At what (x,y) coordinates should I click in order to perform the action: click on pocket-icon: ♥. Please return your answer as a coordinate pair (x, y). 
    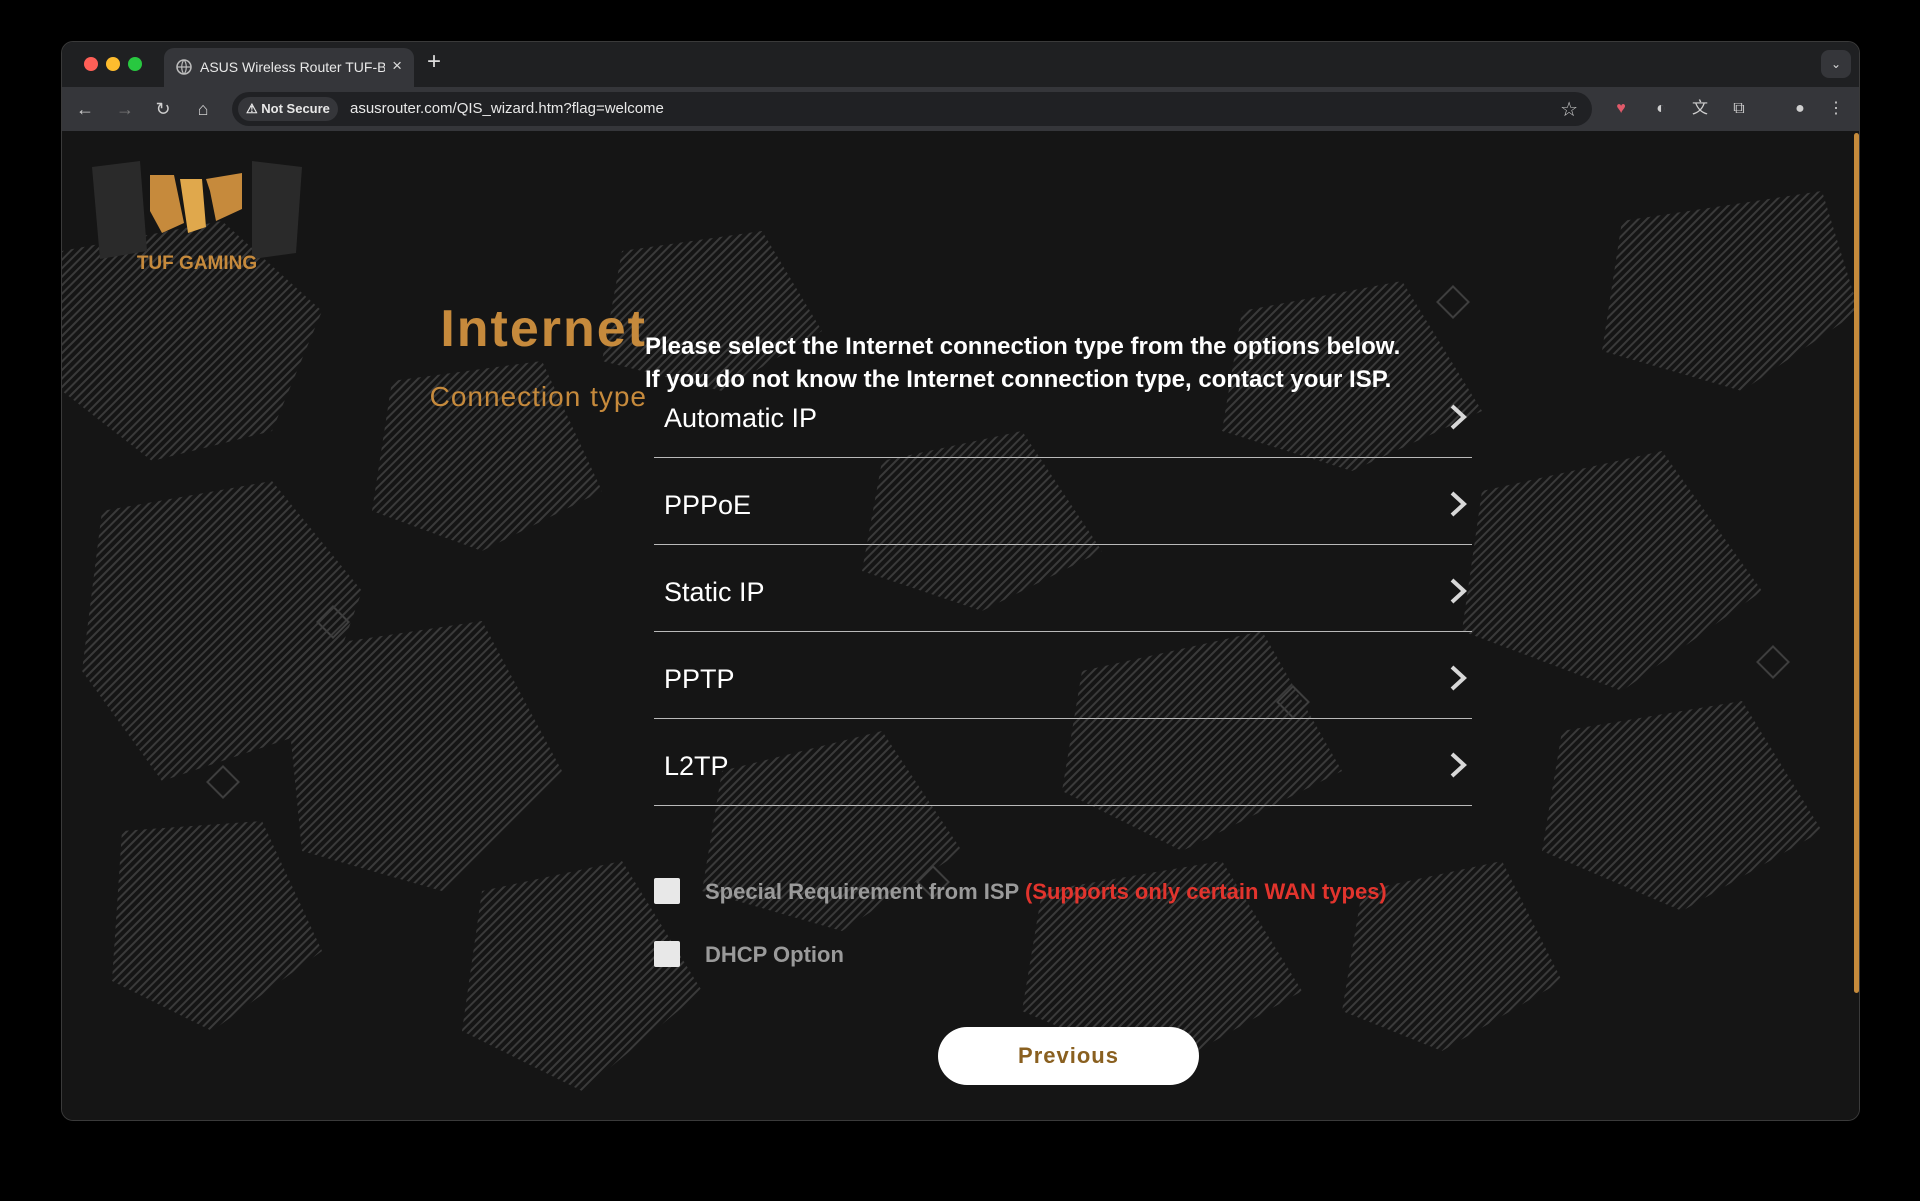
    Looking at the image, I should click on (1621, 109).